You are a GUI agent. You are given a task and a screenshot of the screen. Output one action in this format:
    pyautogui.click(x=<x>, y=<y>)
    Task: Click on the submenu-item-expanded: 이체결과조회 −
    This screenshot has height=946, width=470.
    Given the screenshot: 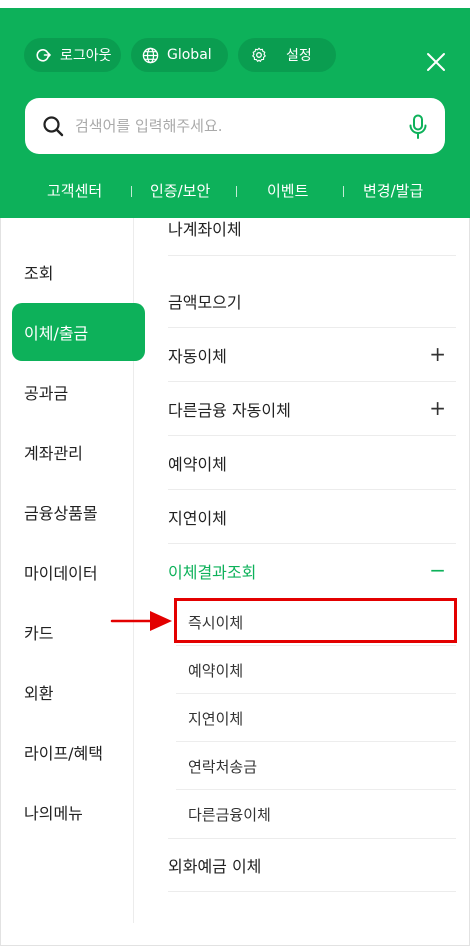 What is the action you would take?
    pyautogui.click(x=312, y=571)
    